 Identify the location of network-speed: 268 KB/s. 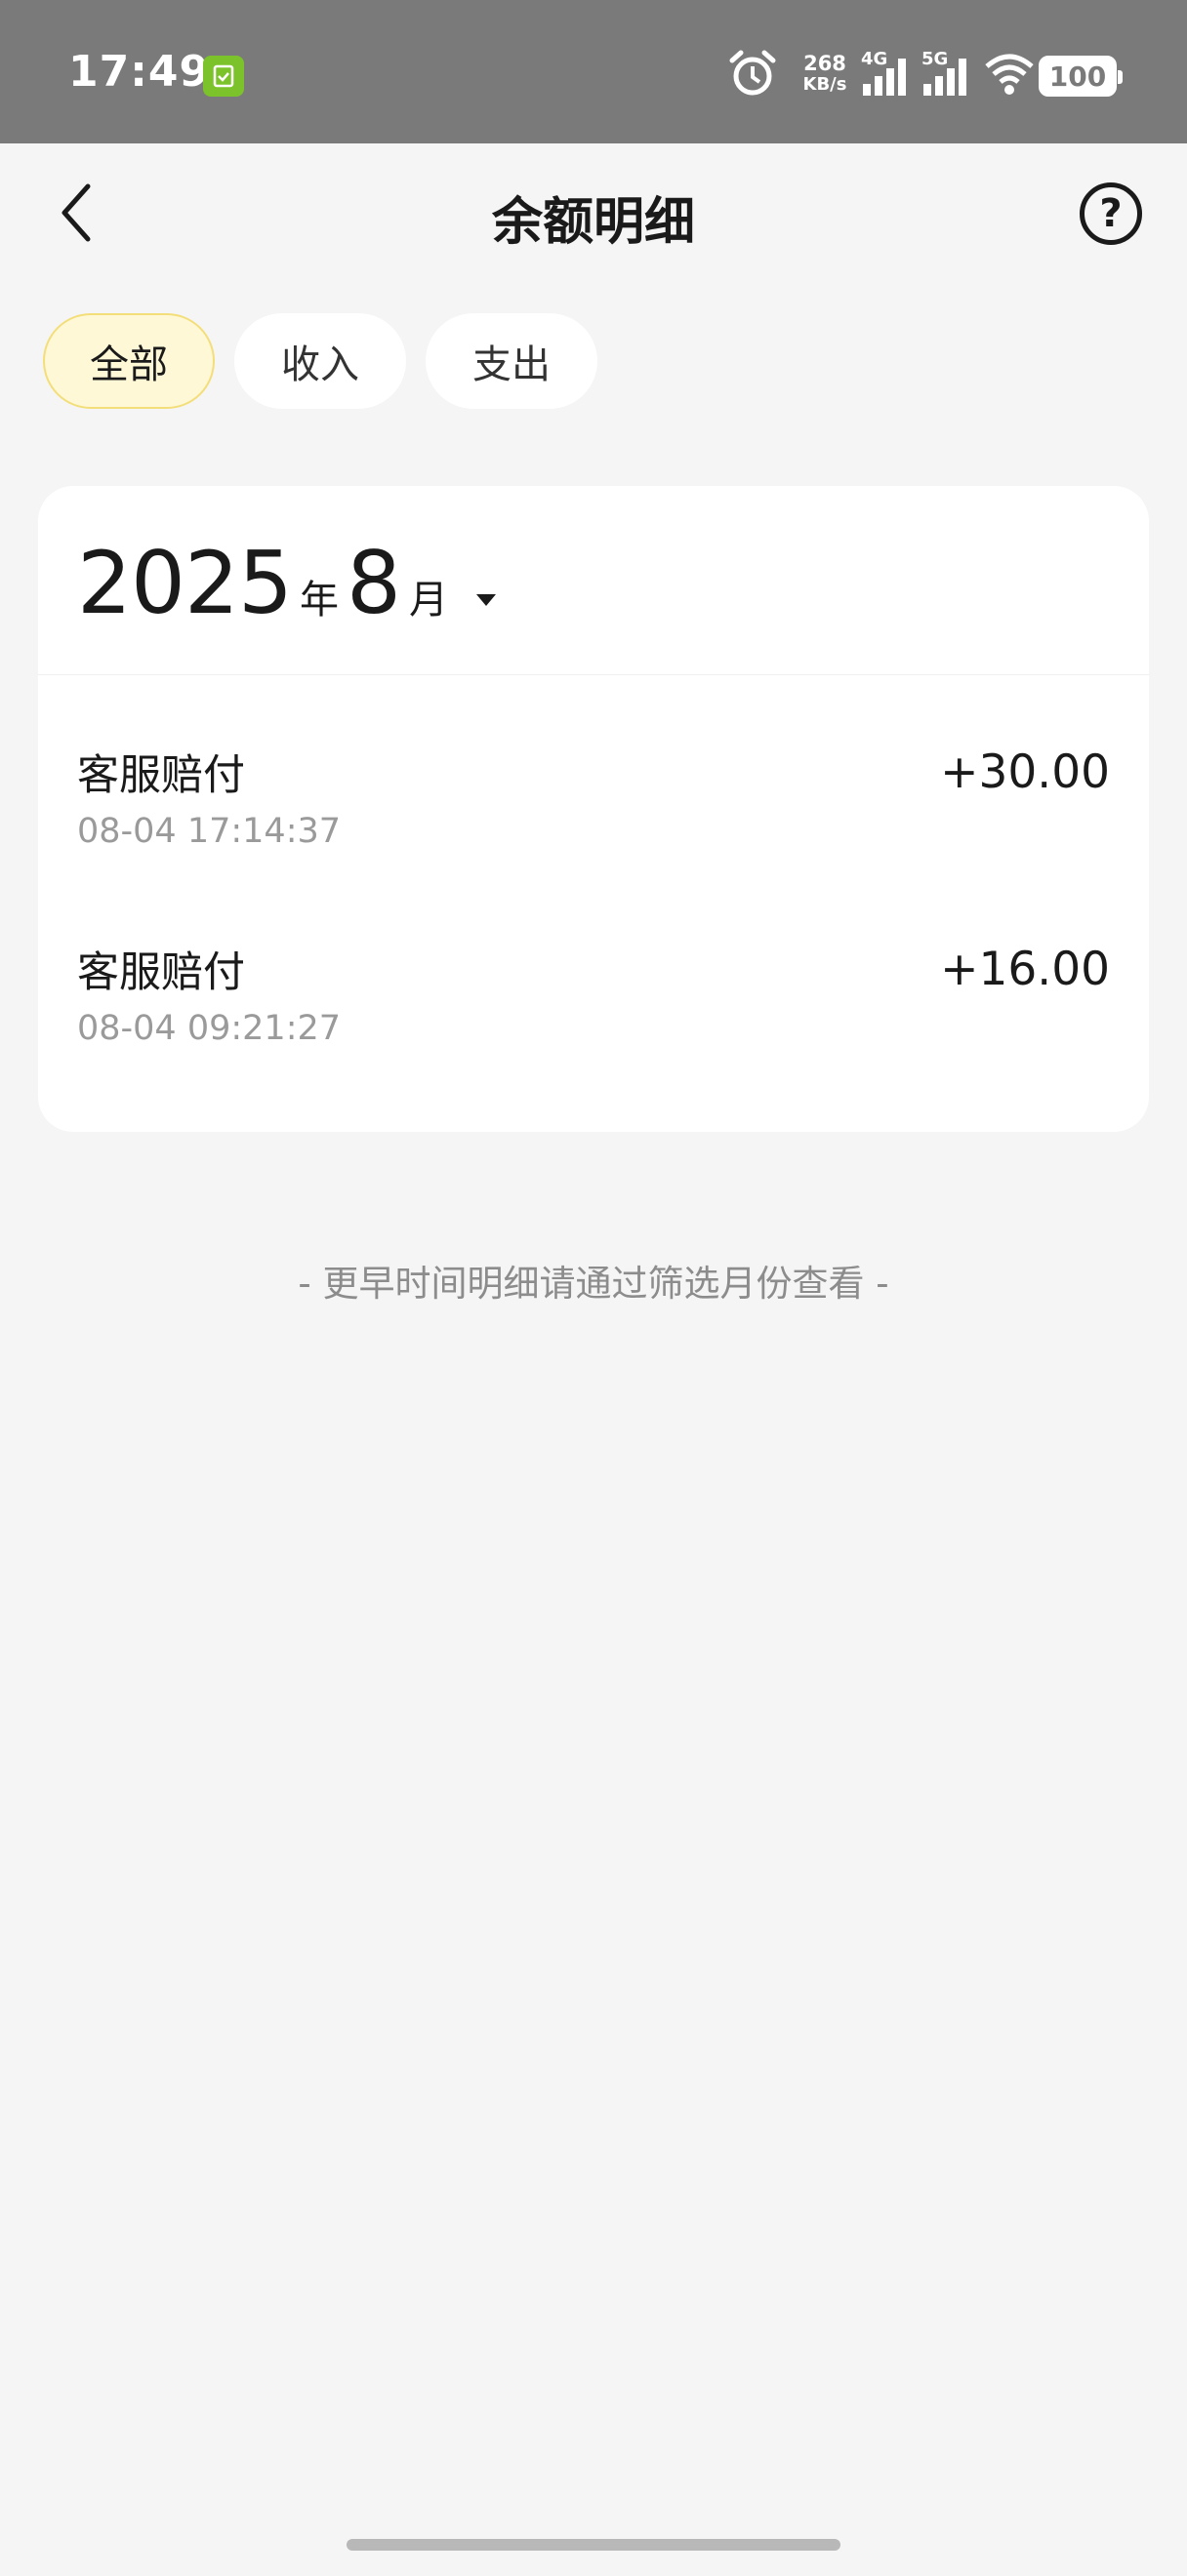
(825, 74).